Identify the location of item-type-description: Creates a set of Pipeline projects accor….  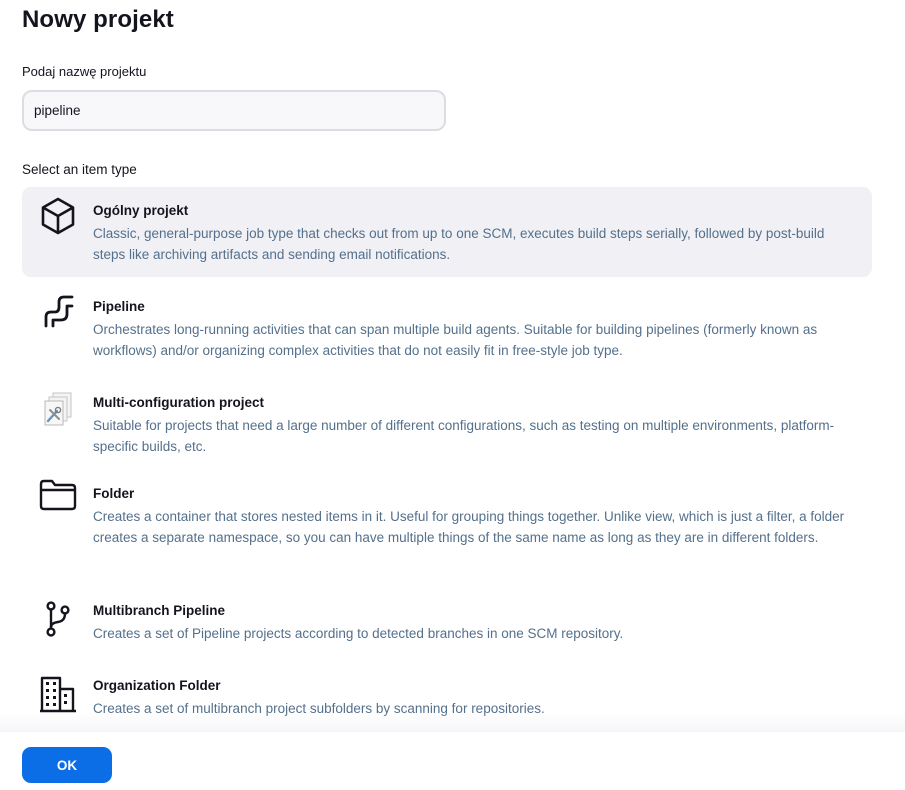
(358, 633).